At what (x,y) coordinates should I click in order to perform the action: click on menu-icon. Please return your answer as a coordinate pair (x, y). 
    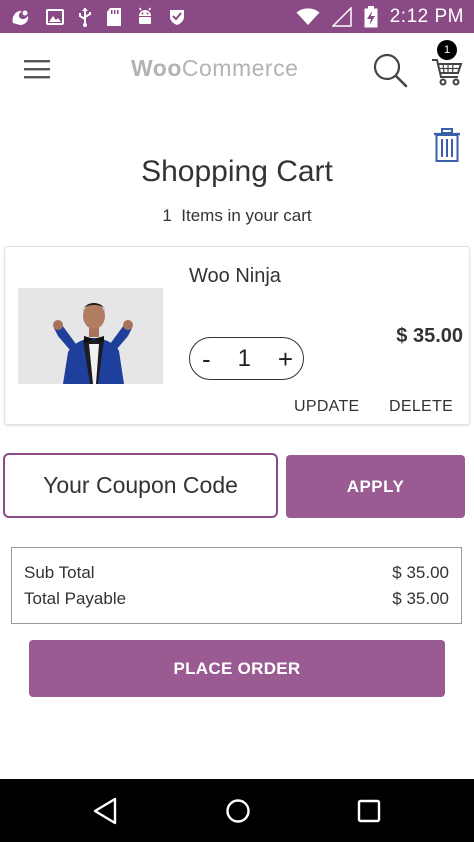
    Looking at the image, I should click on (37, 69).